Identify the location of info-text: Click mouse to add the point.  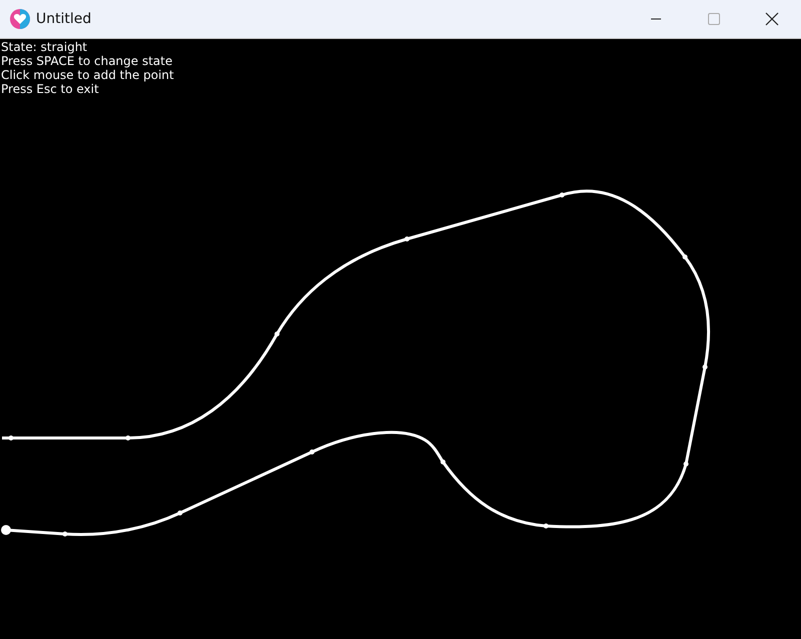
(87, 75).